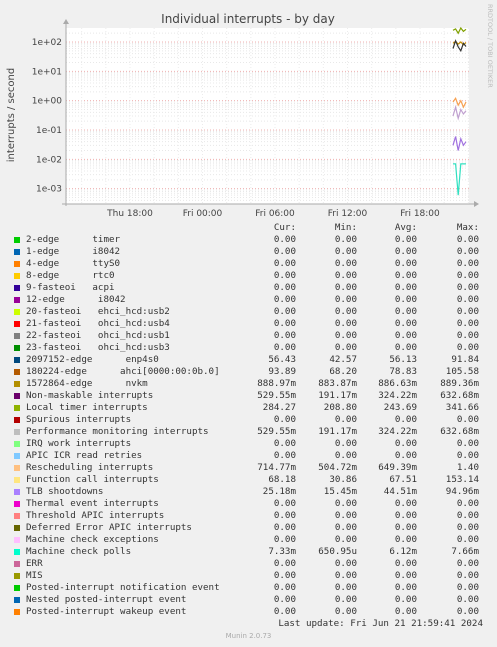 This screenshot has width=497, height=647. I want to click on legend-min-value: 68.20, so click(343, 371).